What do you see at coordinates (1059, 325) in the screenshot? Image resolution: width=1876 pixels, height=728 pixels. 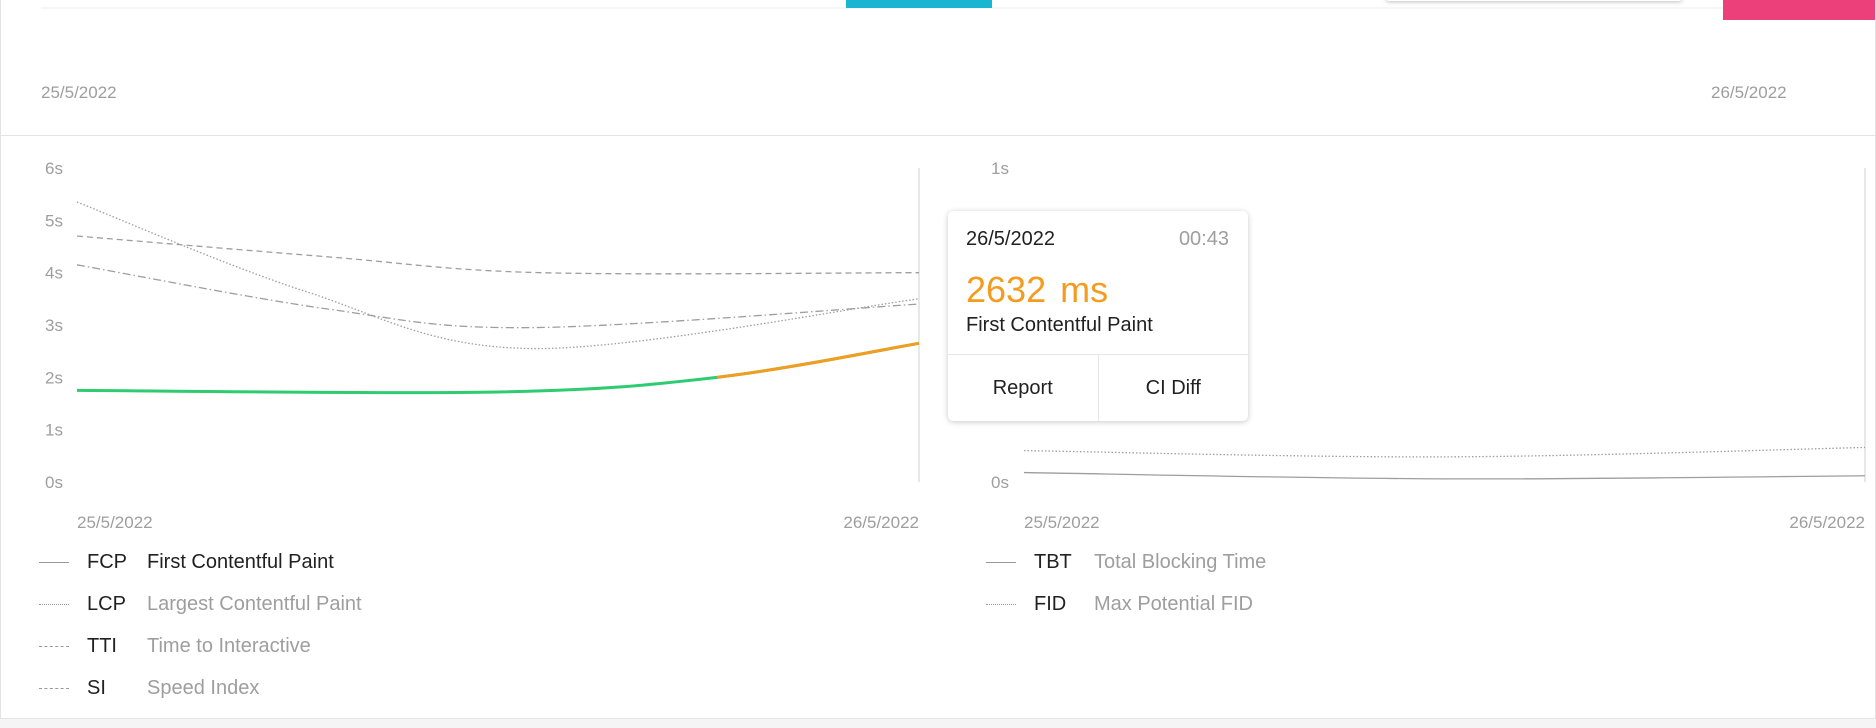 I see `tooltip-metric-name: First Contentful Paint` at bounding box center [1059, 325].